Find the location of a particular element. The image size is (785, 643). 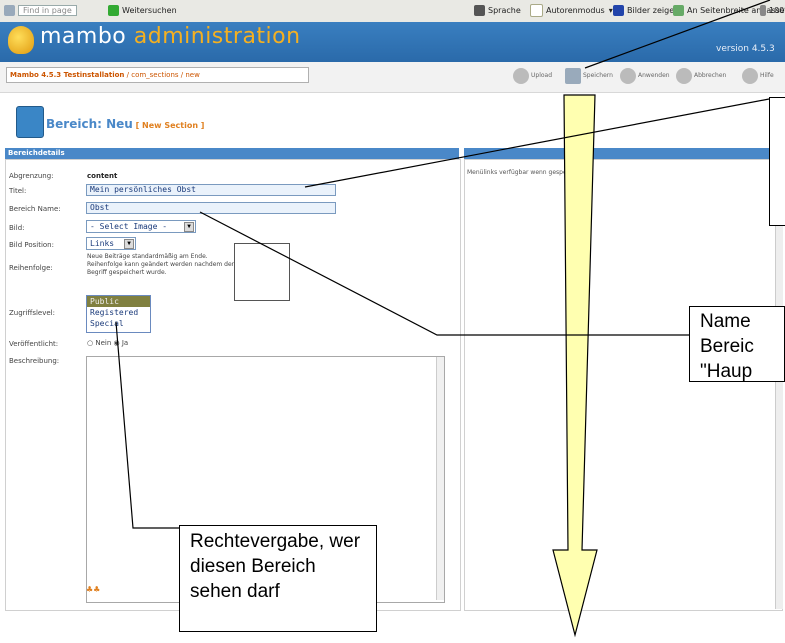

image-select: - Select Image - ▼ is located at coordinates (141, 226).